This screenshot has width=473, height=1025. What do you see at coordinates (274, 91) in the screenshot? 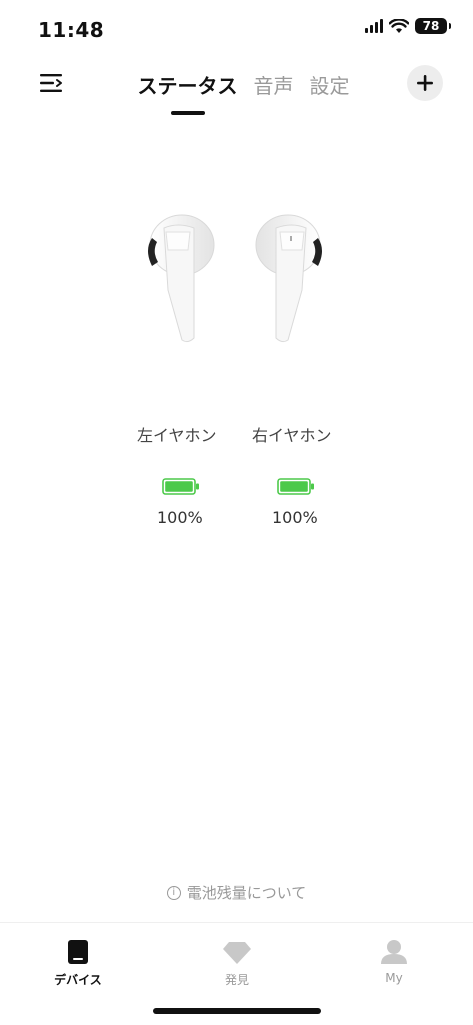
I see `tab-audio: 音声` at bounding box center [274, 91].